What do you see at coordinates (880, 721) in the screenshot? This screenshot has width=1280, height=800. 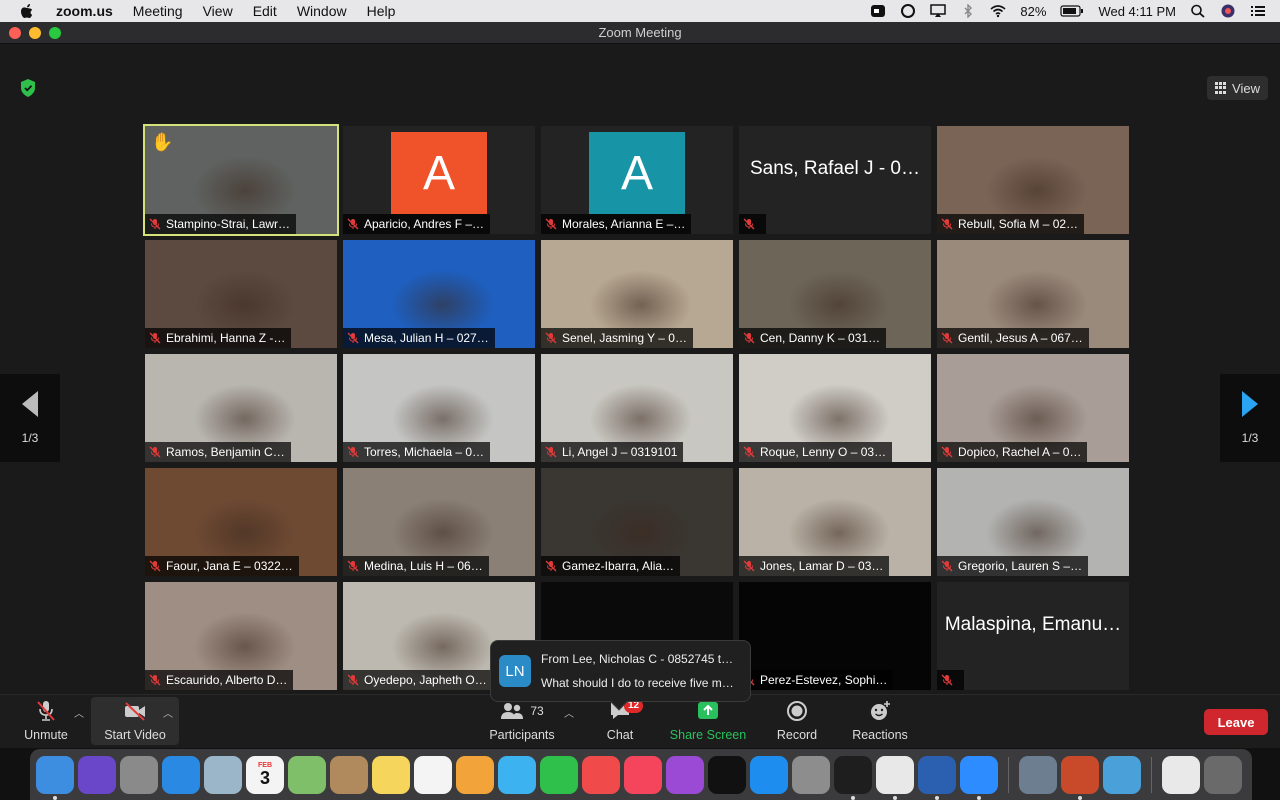 I see `reactions-button: Reactions` at bounding box center [880, 721].